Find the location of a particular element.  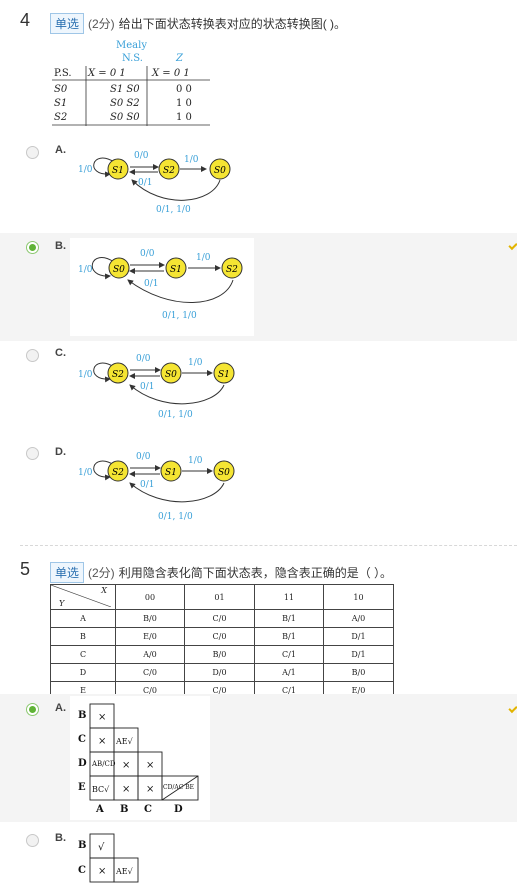

option-d-row: D. S2 S1 S0 1/0 0/0 0/1 1/0 0/1, 1/0 is located at coordinates (258, 487).